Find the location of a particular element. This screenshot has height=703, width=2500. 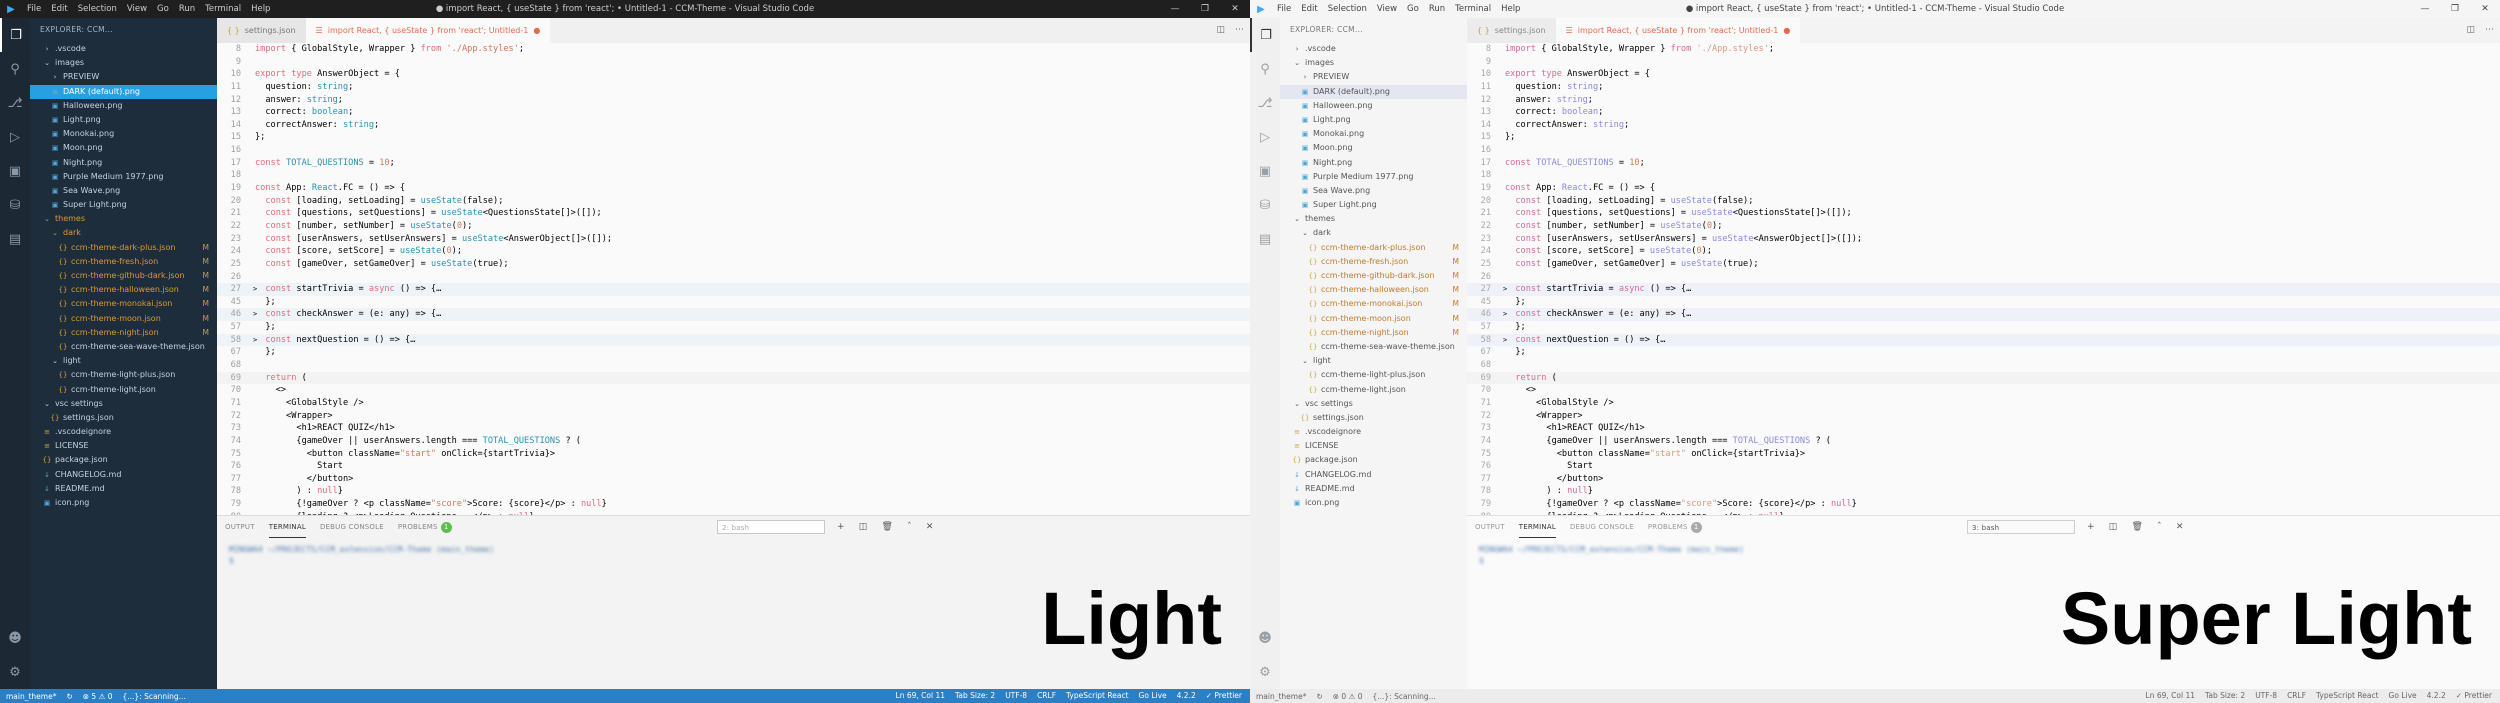

tree-item: {} ccm-theme-fresh.json M is located at coordinates (123, 262).